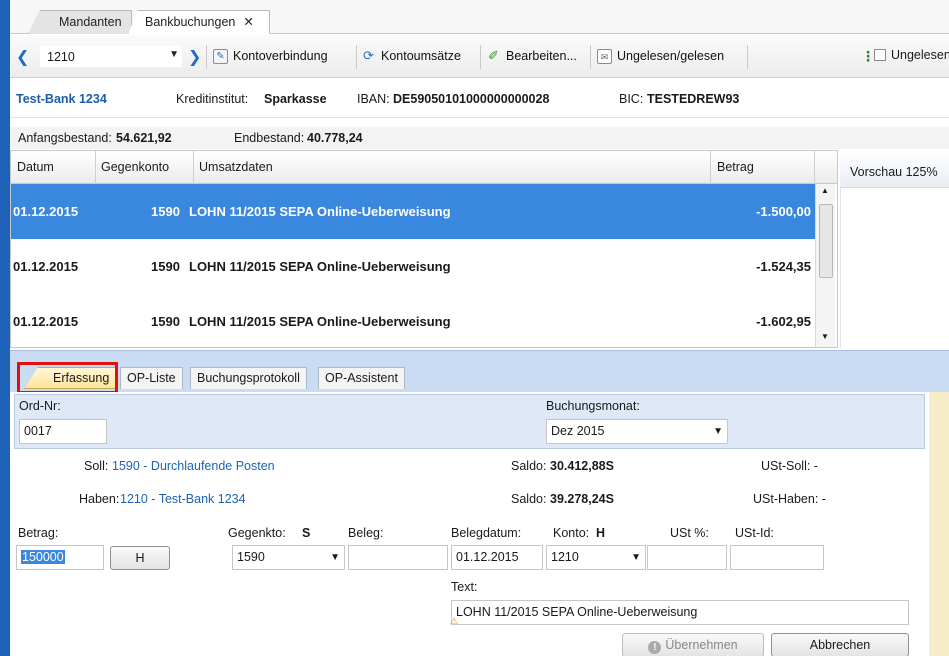  I want to click on tab-bankbuchungen: Bankbuchungen ✕, so click(199, 22).